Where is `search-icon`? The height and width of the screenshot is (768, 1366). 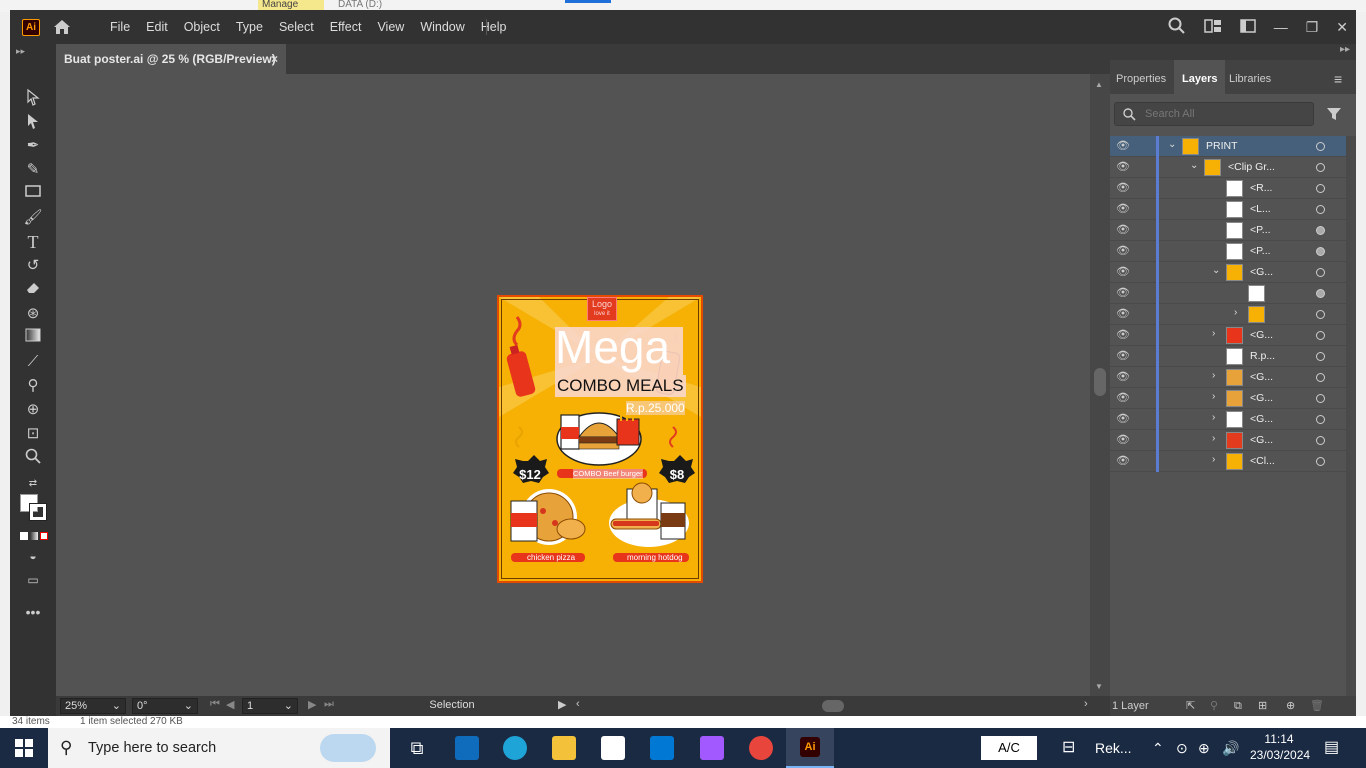
search-icon is located at coordinates (1177, 27).